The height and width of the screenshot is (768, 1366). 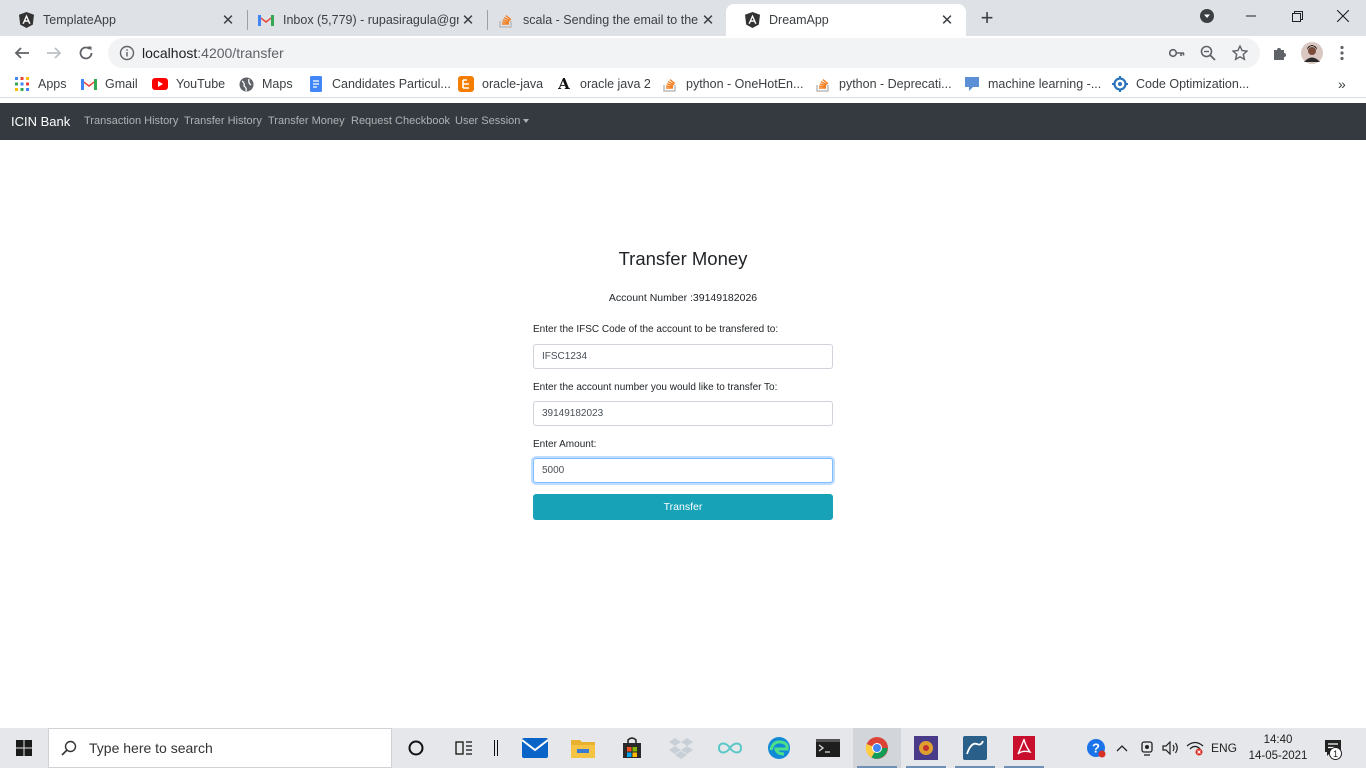 I want to click on mysql-workbench-icon, so click(x=975, y=748).